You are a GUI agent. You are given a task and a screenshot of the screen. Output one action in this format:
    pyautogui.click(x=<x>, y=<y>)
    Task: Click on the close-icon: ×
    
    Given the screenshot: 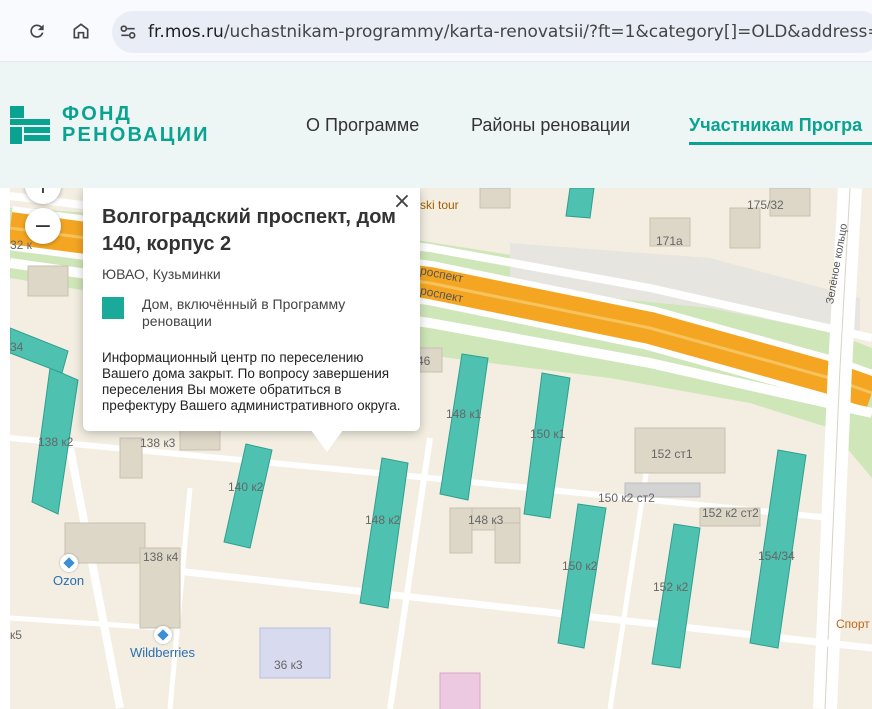 What is the action you would take?
    pyautogui.click(x=402, y=202)
    